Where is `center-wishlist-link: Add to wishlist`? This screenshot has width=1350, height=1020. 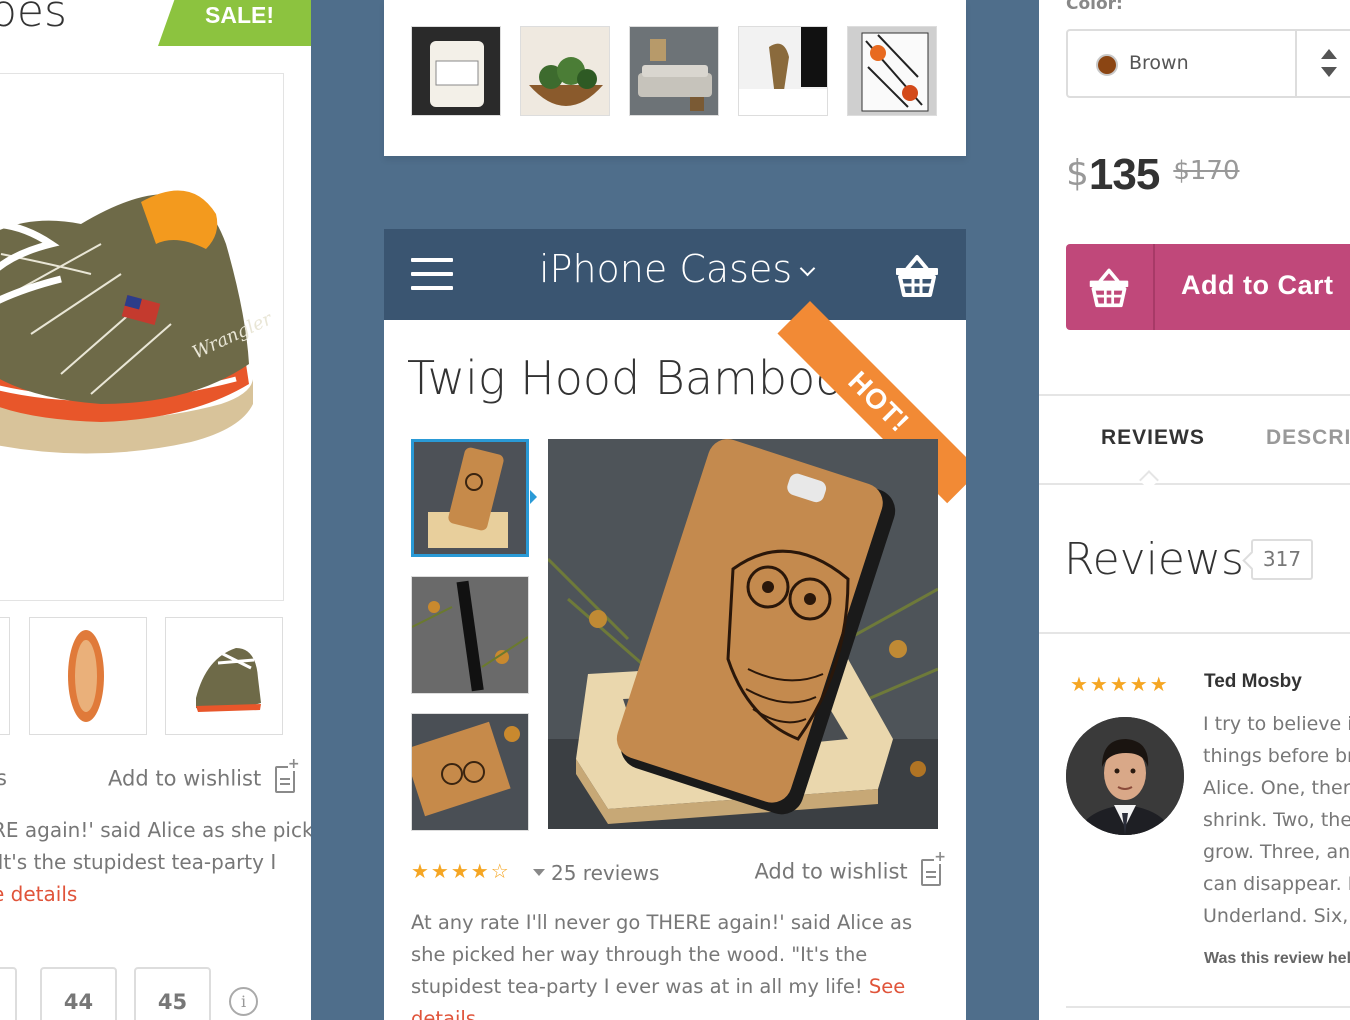 center-wishlist-link: Add to wishlist is located at coordinates (850, 868).